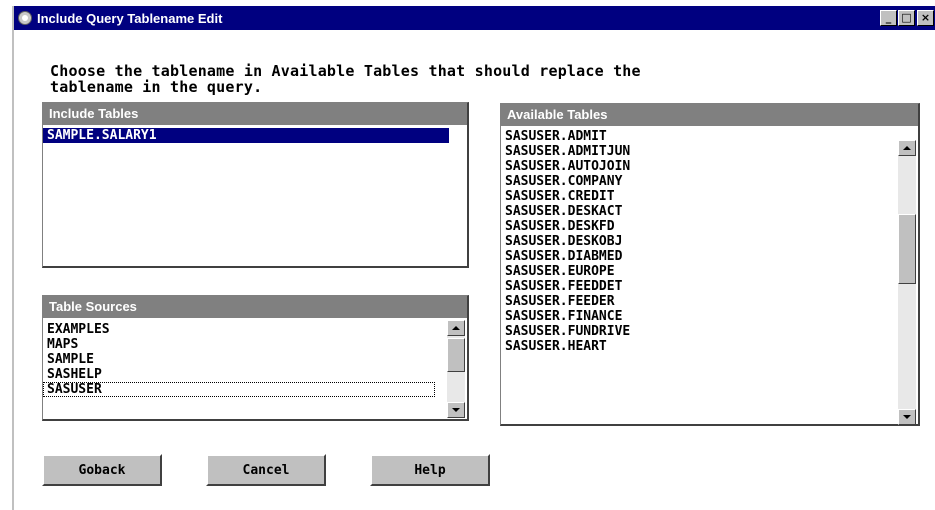 The height and width of the screenshot is (510, 935). Describe the element at coordinates (888, 18) in the screenshot. I see `minimize-button: _` at that location.